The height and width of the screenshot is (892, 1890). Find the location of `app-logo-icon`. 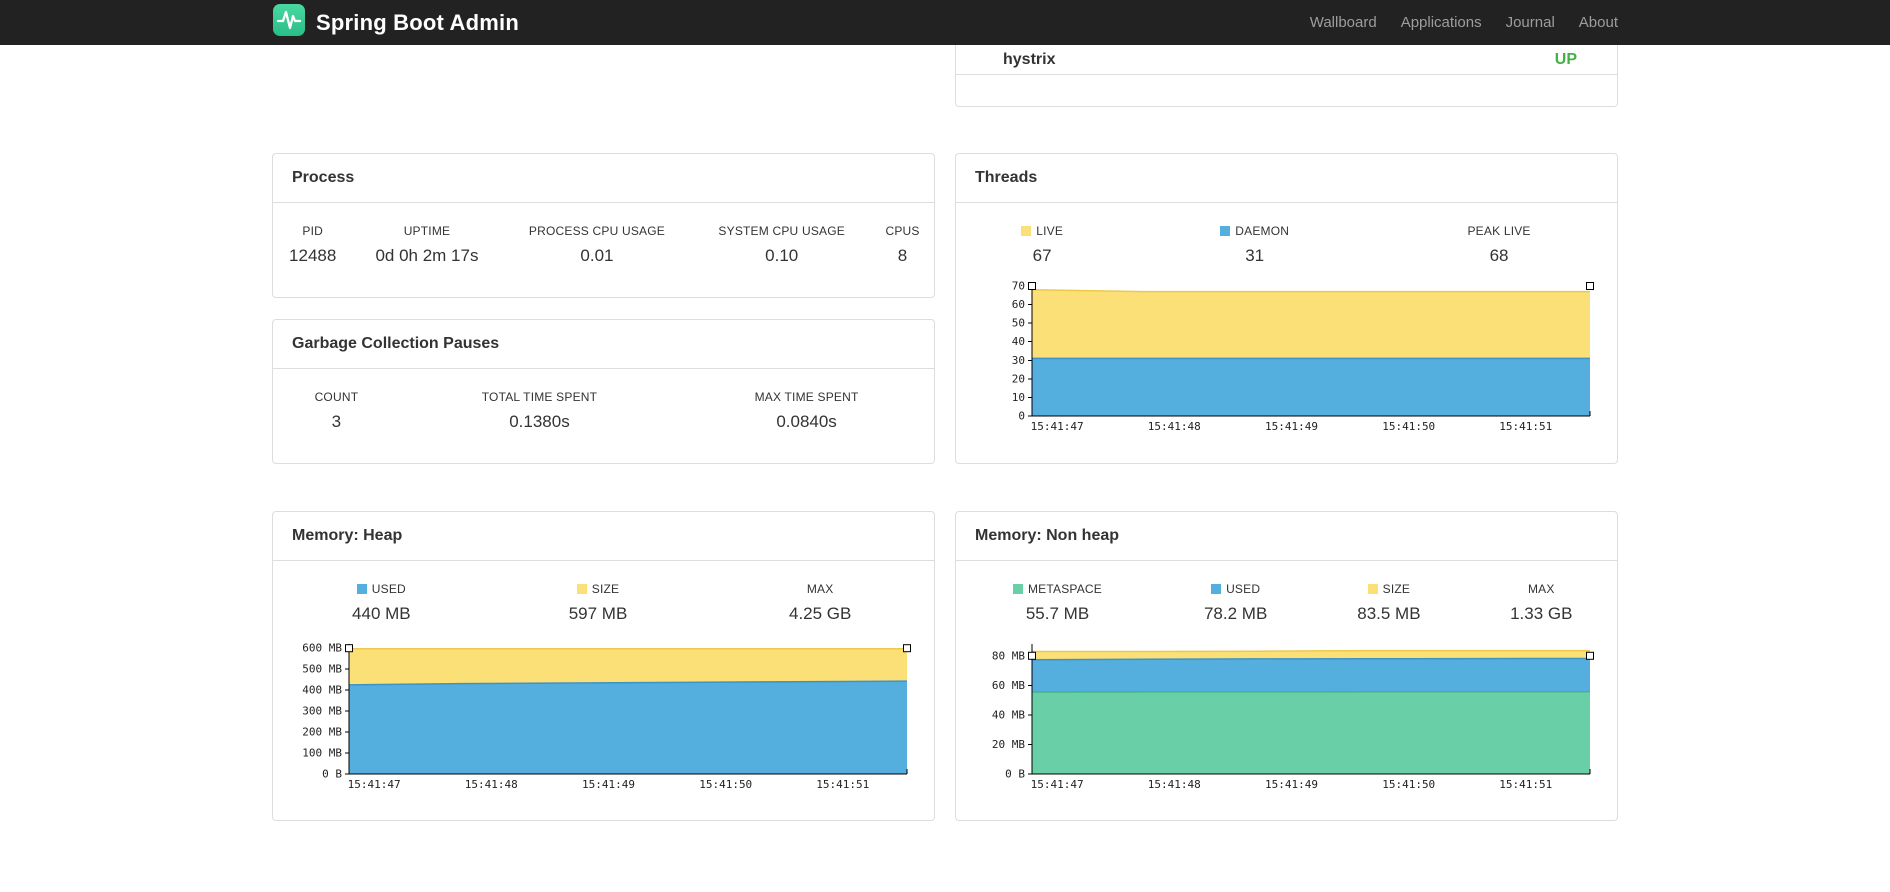

app-logo-icon is located at coordinates (289, 22).